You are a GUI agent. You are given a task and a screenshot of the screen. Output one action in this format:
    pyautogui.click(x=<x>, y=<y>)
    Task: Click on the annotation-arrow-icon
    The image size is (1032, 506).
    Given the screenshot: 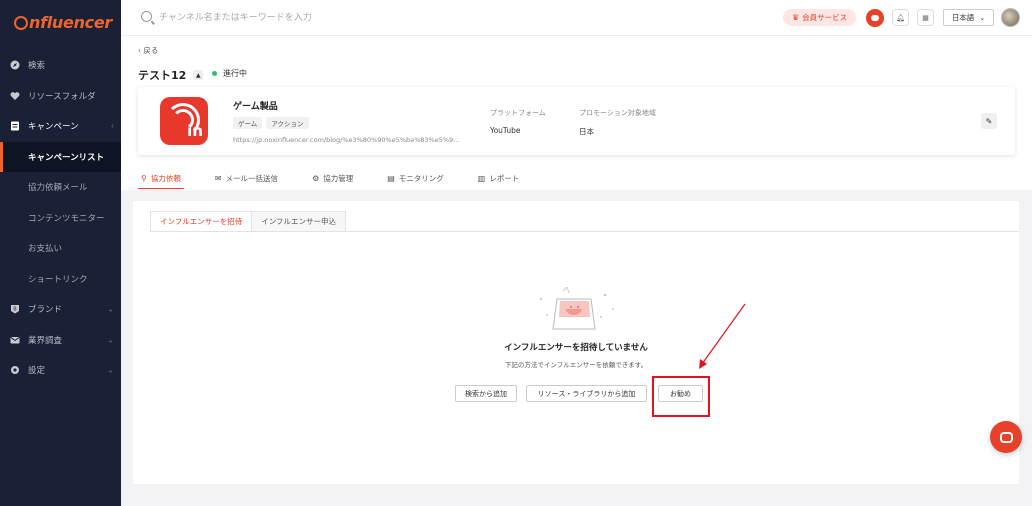 What is the action you would take?
    pyautogui.click(x=722, y=336)
    